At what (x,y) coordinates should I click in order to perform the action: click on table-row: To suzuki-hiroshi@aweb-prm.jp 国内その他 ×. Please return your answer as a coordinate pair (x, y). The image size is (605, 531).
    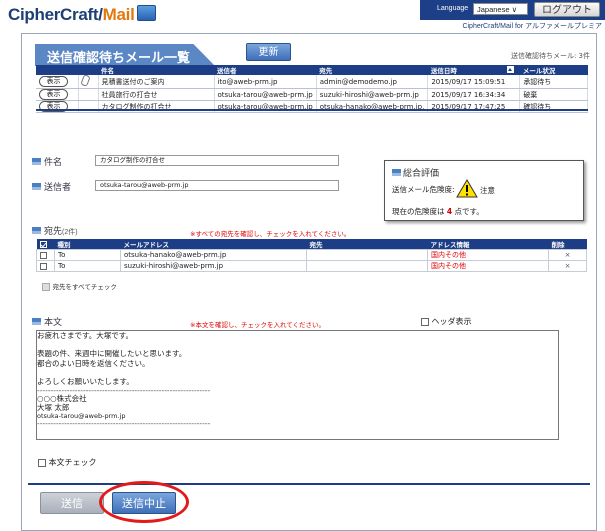
    Looking at the image, I should click on (311, 266).